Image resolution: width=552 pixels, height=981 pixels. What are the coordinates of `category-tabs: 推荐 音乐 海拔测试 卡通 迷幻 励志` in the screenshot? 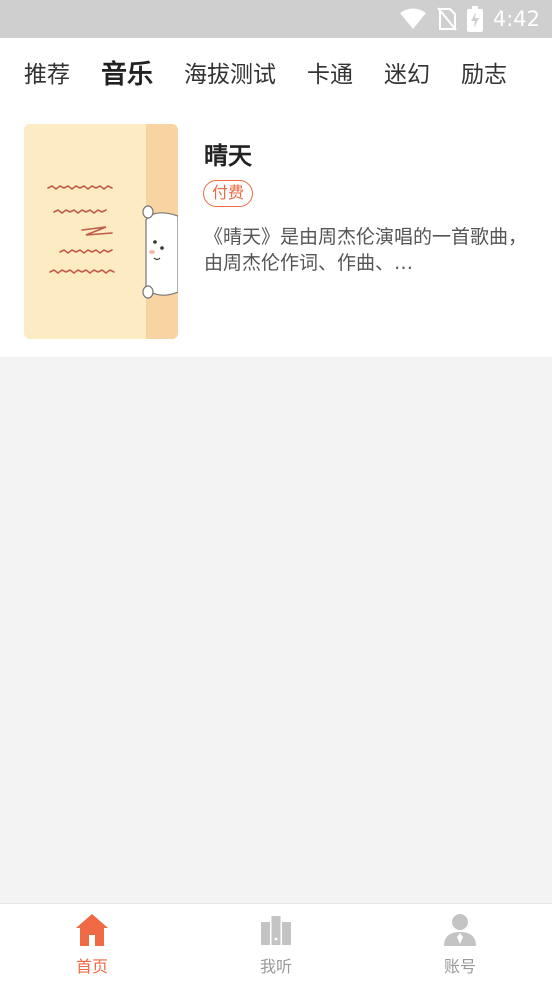 It's located at (276, 72).